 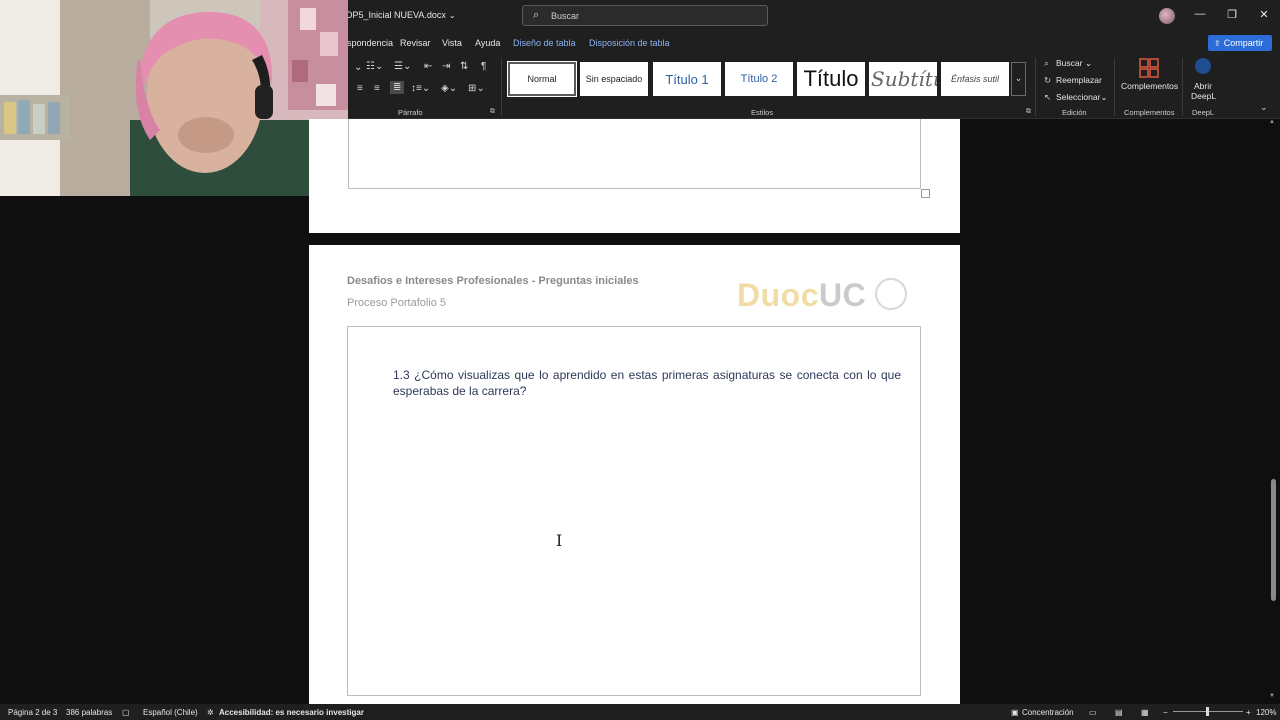 What do you see at coordinates (449, 88) in the screenshot?
I see `shading-icon: ◈⌄` at bounding box center [449, 88].